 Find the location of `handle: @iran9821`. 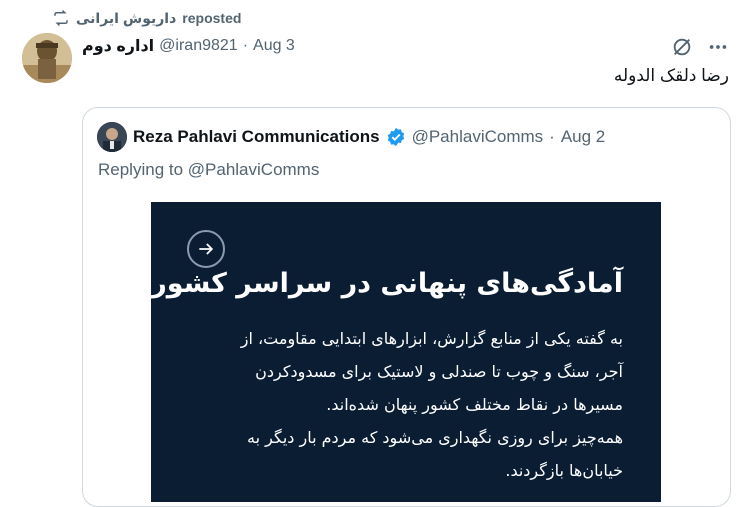

handle: @iran9821 is located at coordinates (198, 46).